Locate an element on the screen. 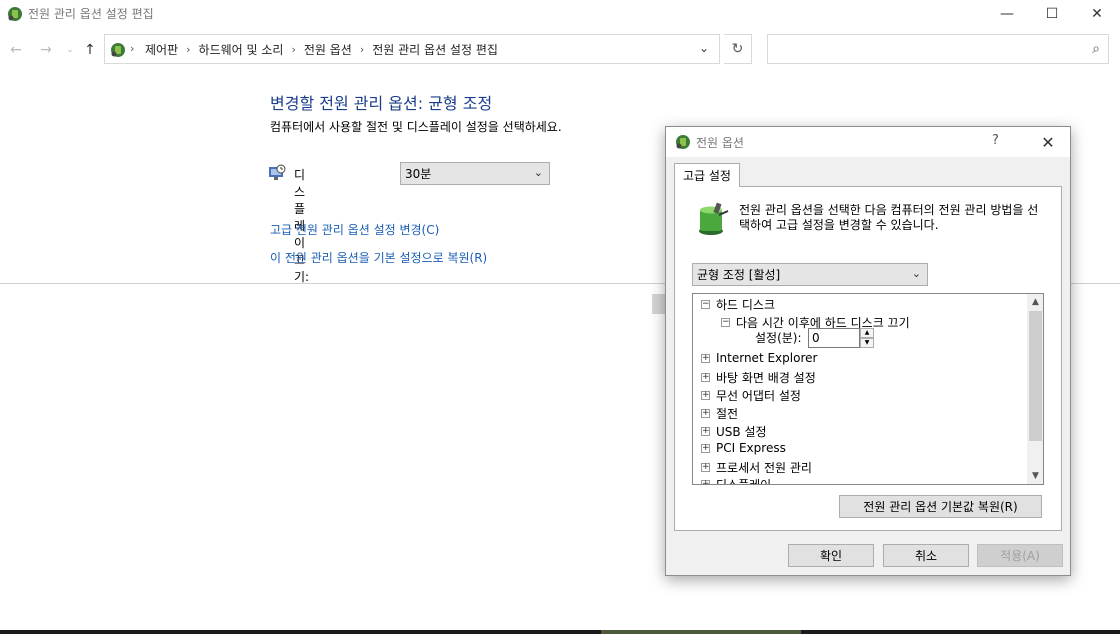 Image resolution: width=1120 pixels, height=634 pixels. tree-node-internet-explorer: + Internet Explorer is located at coordinates (759, 358).